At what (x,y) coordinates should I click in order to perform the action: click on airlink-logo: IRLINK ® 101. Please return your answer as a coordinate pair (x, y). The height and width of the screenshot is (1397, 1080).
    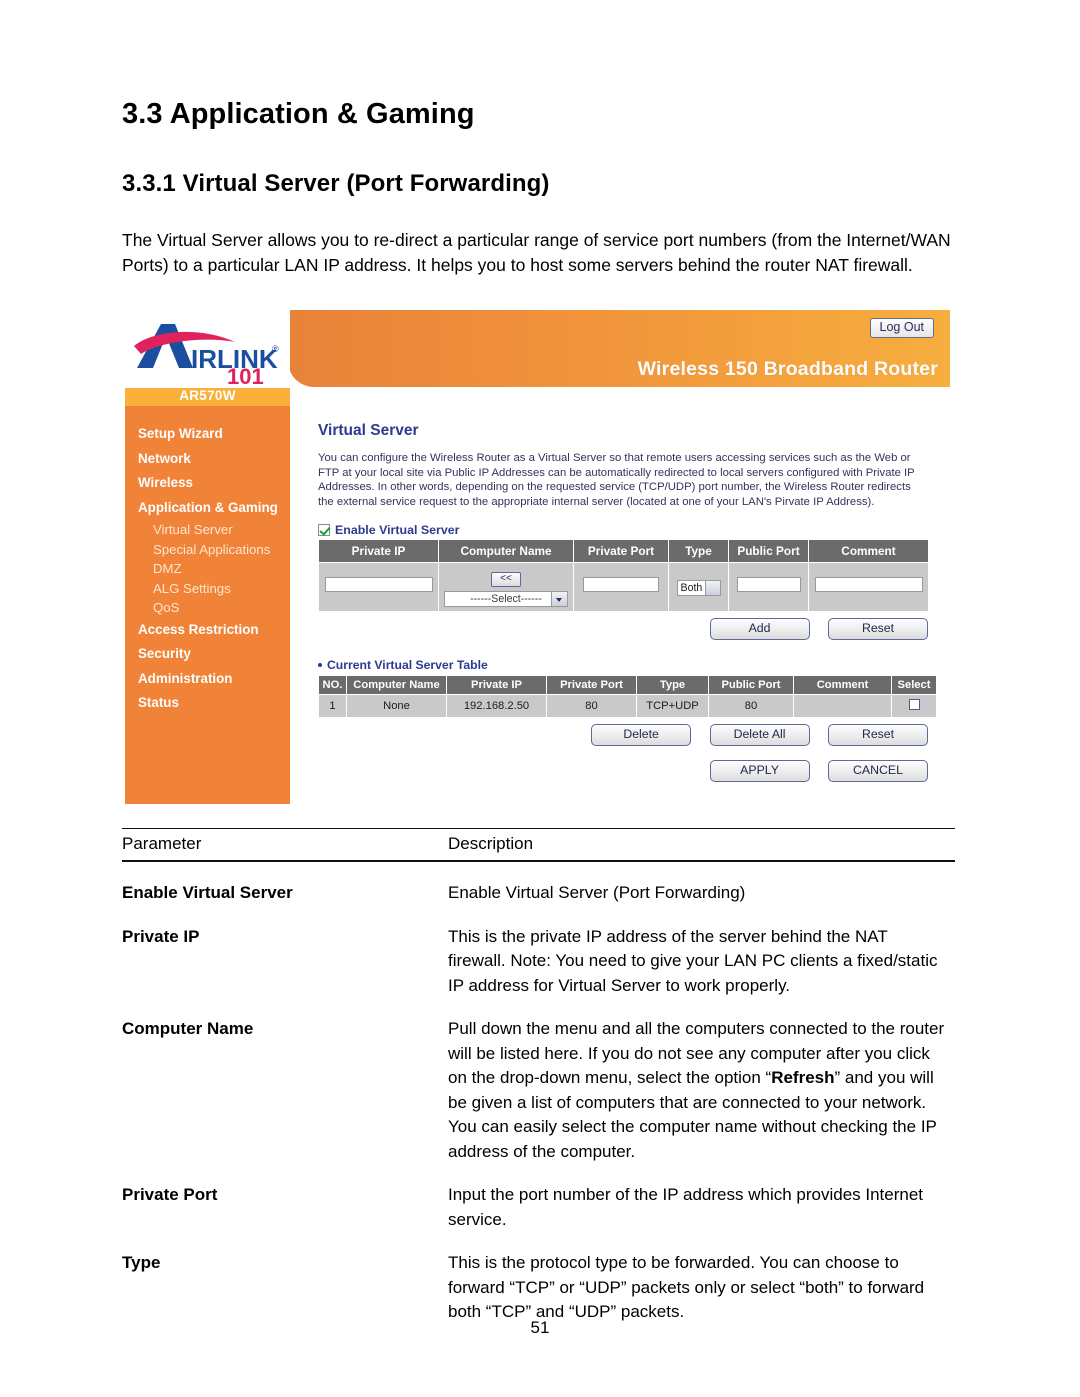
    Looking at the image, I should click on (207, 348).